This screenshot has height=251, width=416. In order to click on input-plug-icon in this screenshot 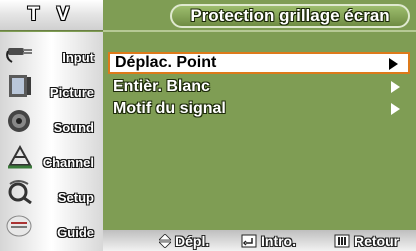, I will do `click(19, 55)`.